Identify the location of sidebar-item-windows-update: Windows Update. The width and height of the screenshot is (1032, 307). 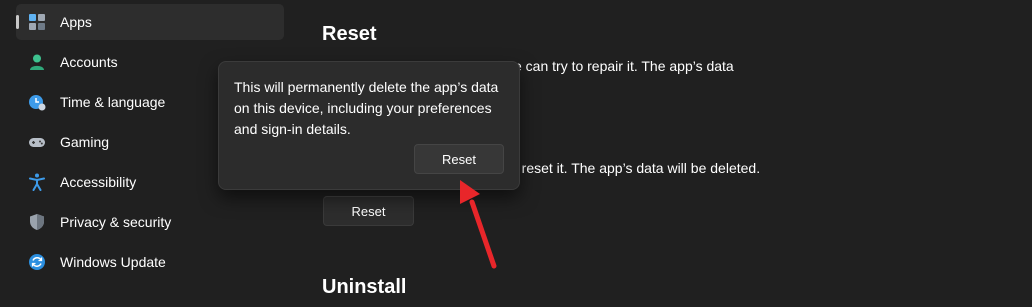
(150, 262).